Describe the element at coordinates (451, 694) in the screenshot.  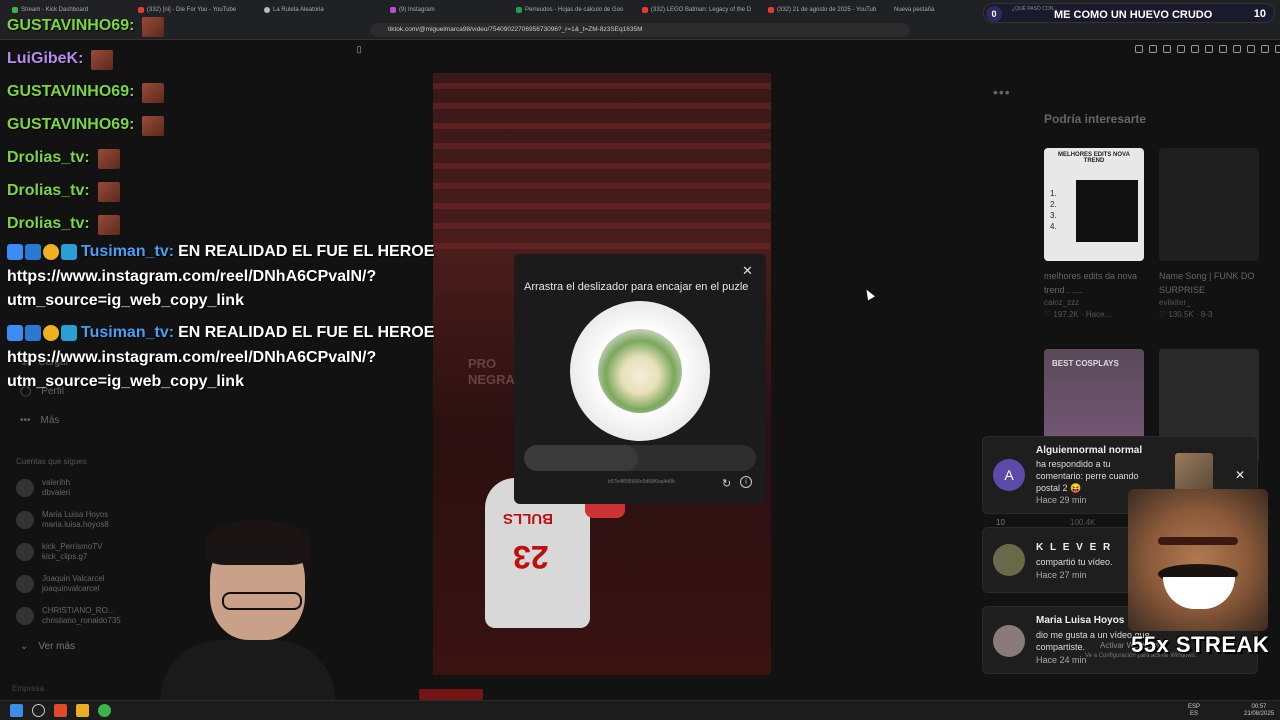
I see `video-progress-indicator` at that location.